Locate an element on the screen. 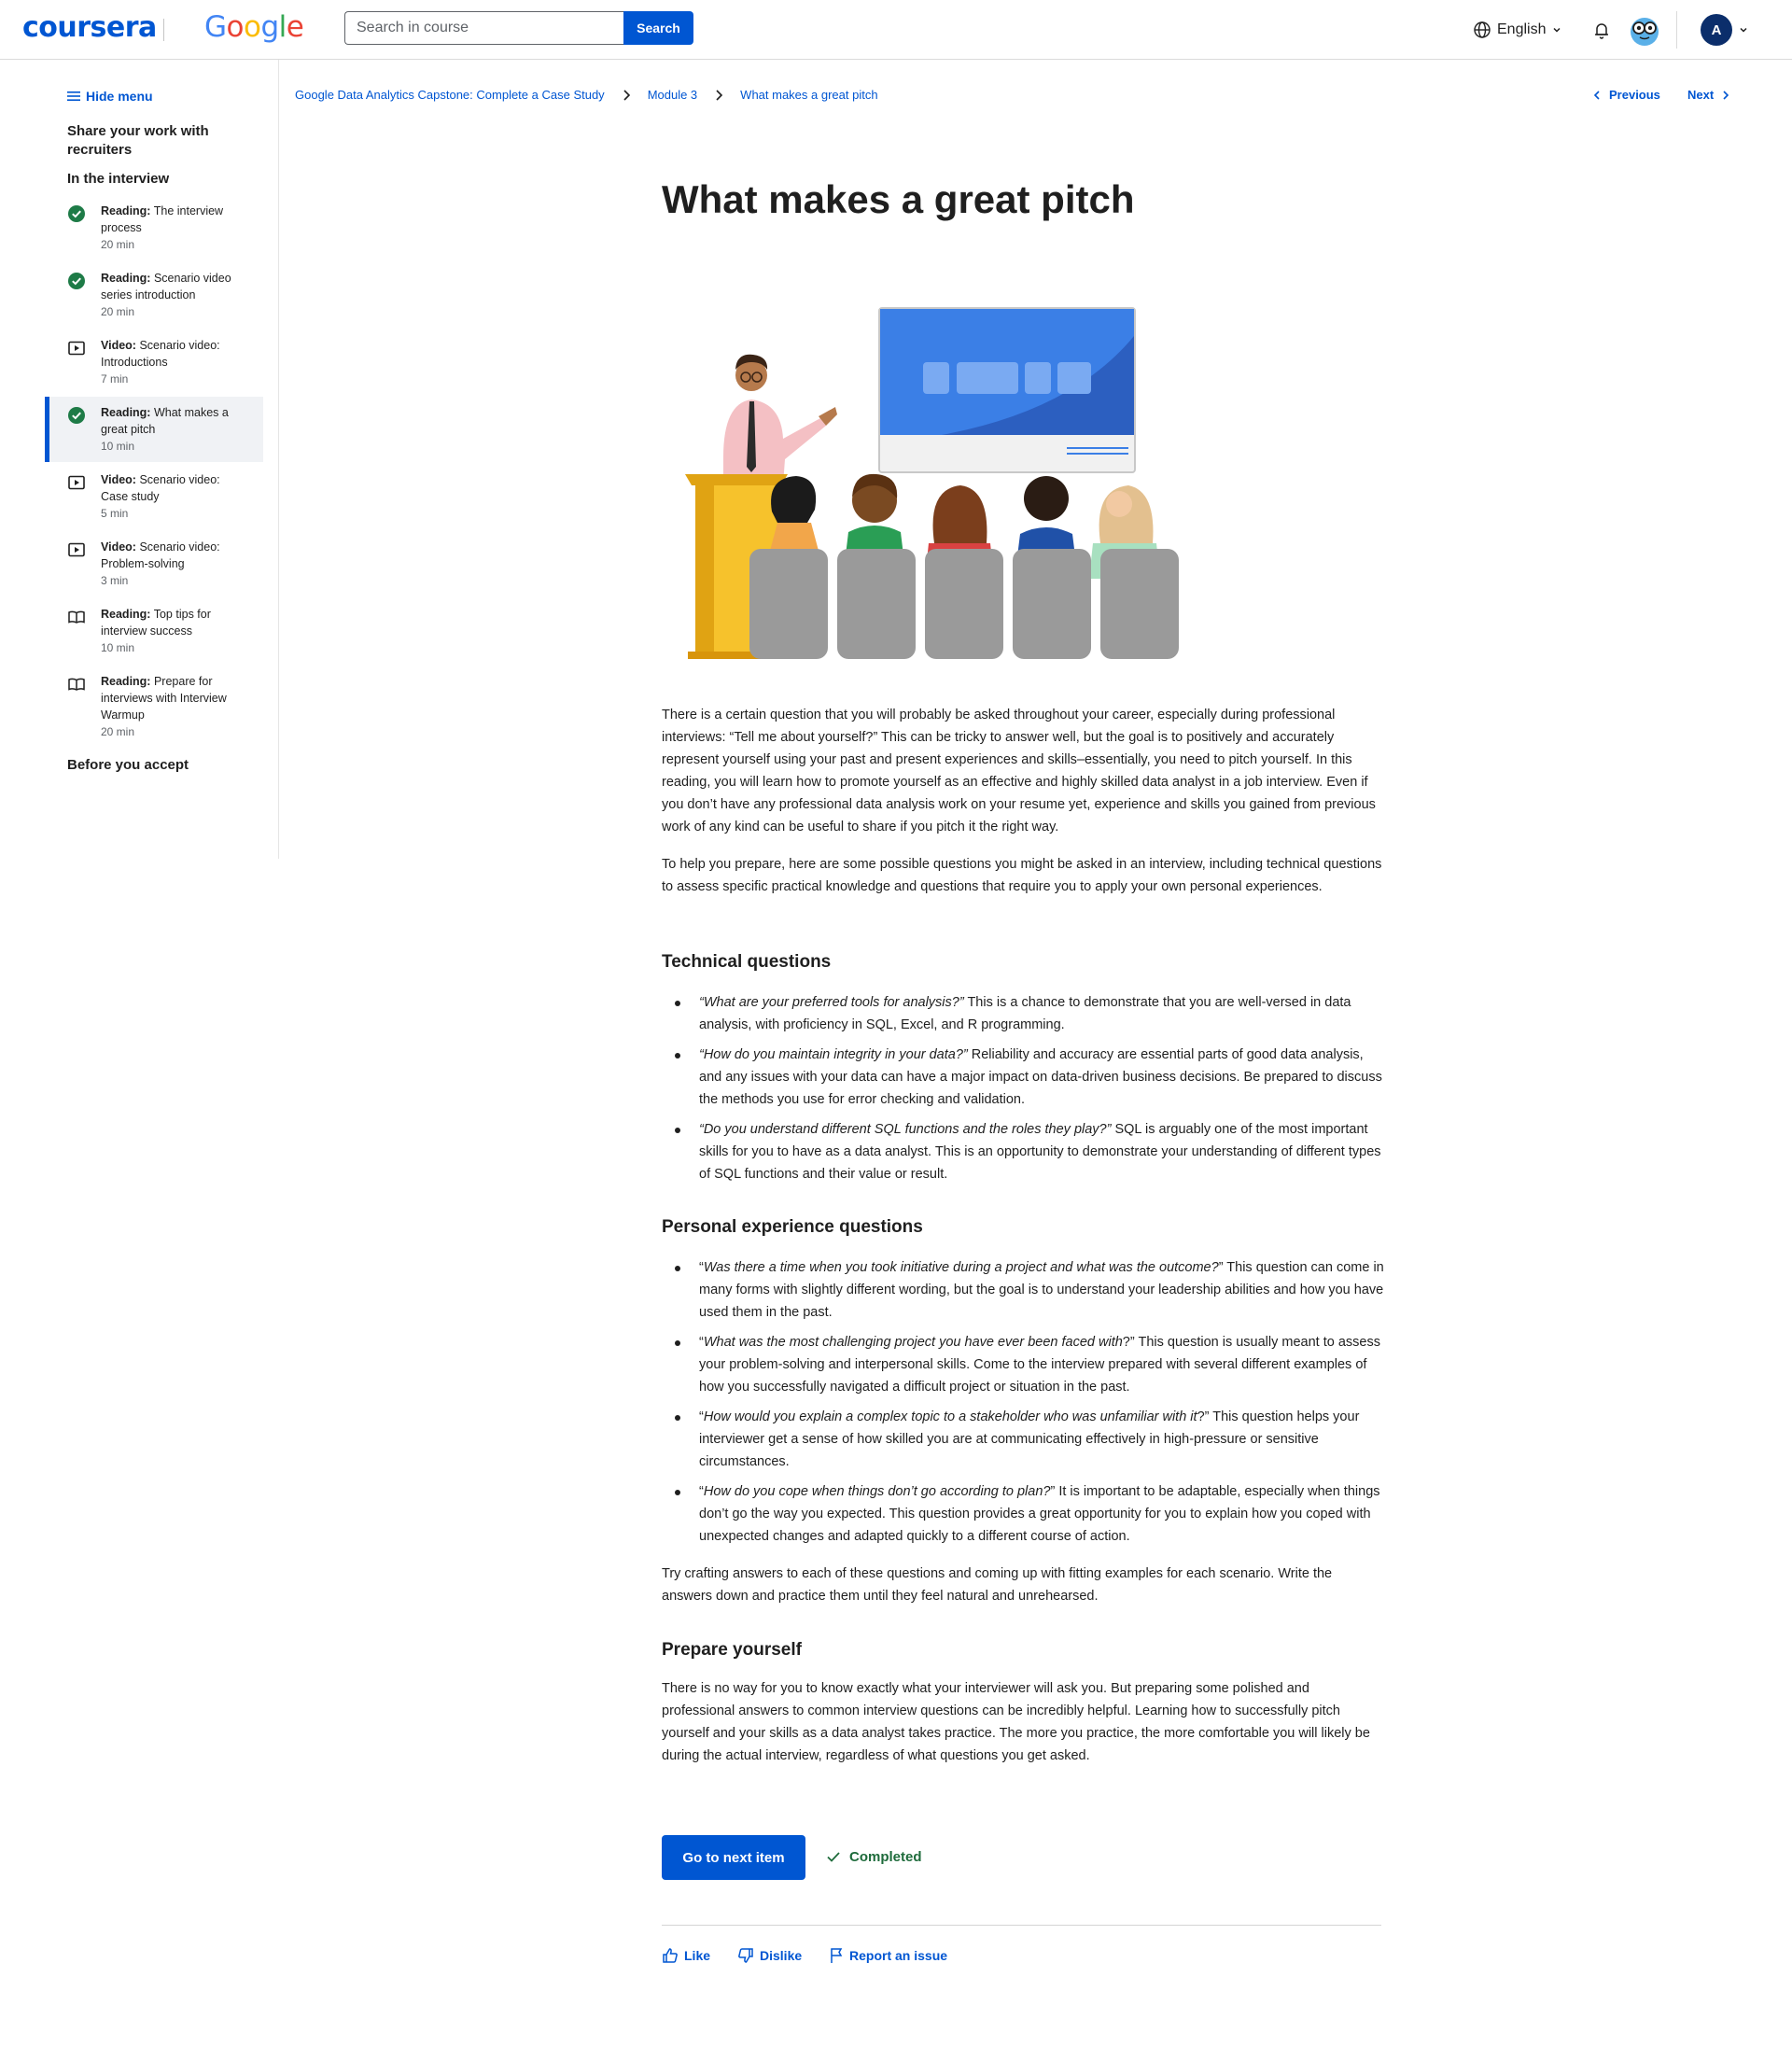 This screenshot has width=1792, height=2061. completed-status: Completed is located at coordinates (873, 1856).